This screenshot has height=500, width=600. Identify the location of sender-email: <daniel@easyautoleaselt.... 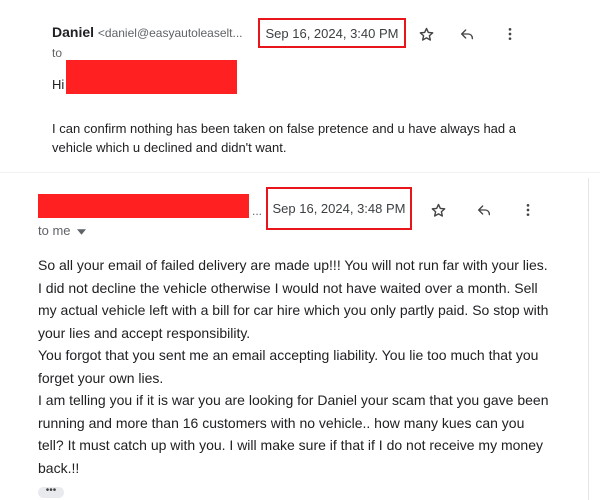
(170, 33).